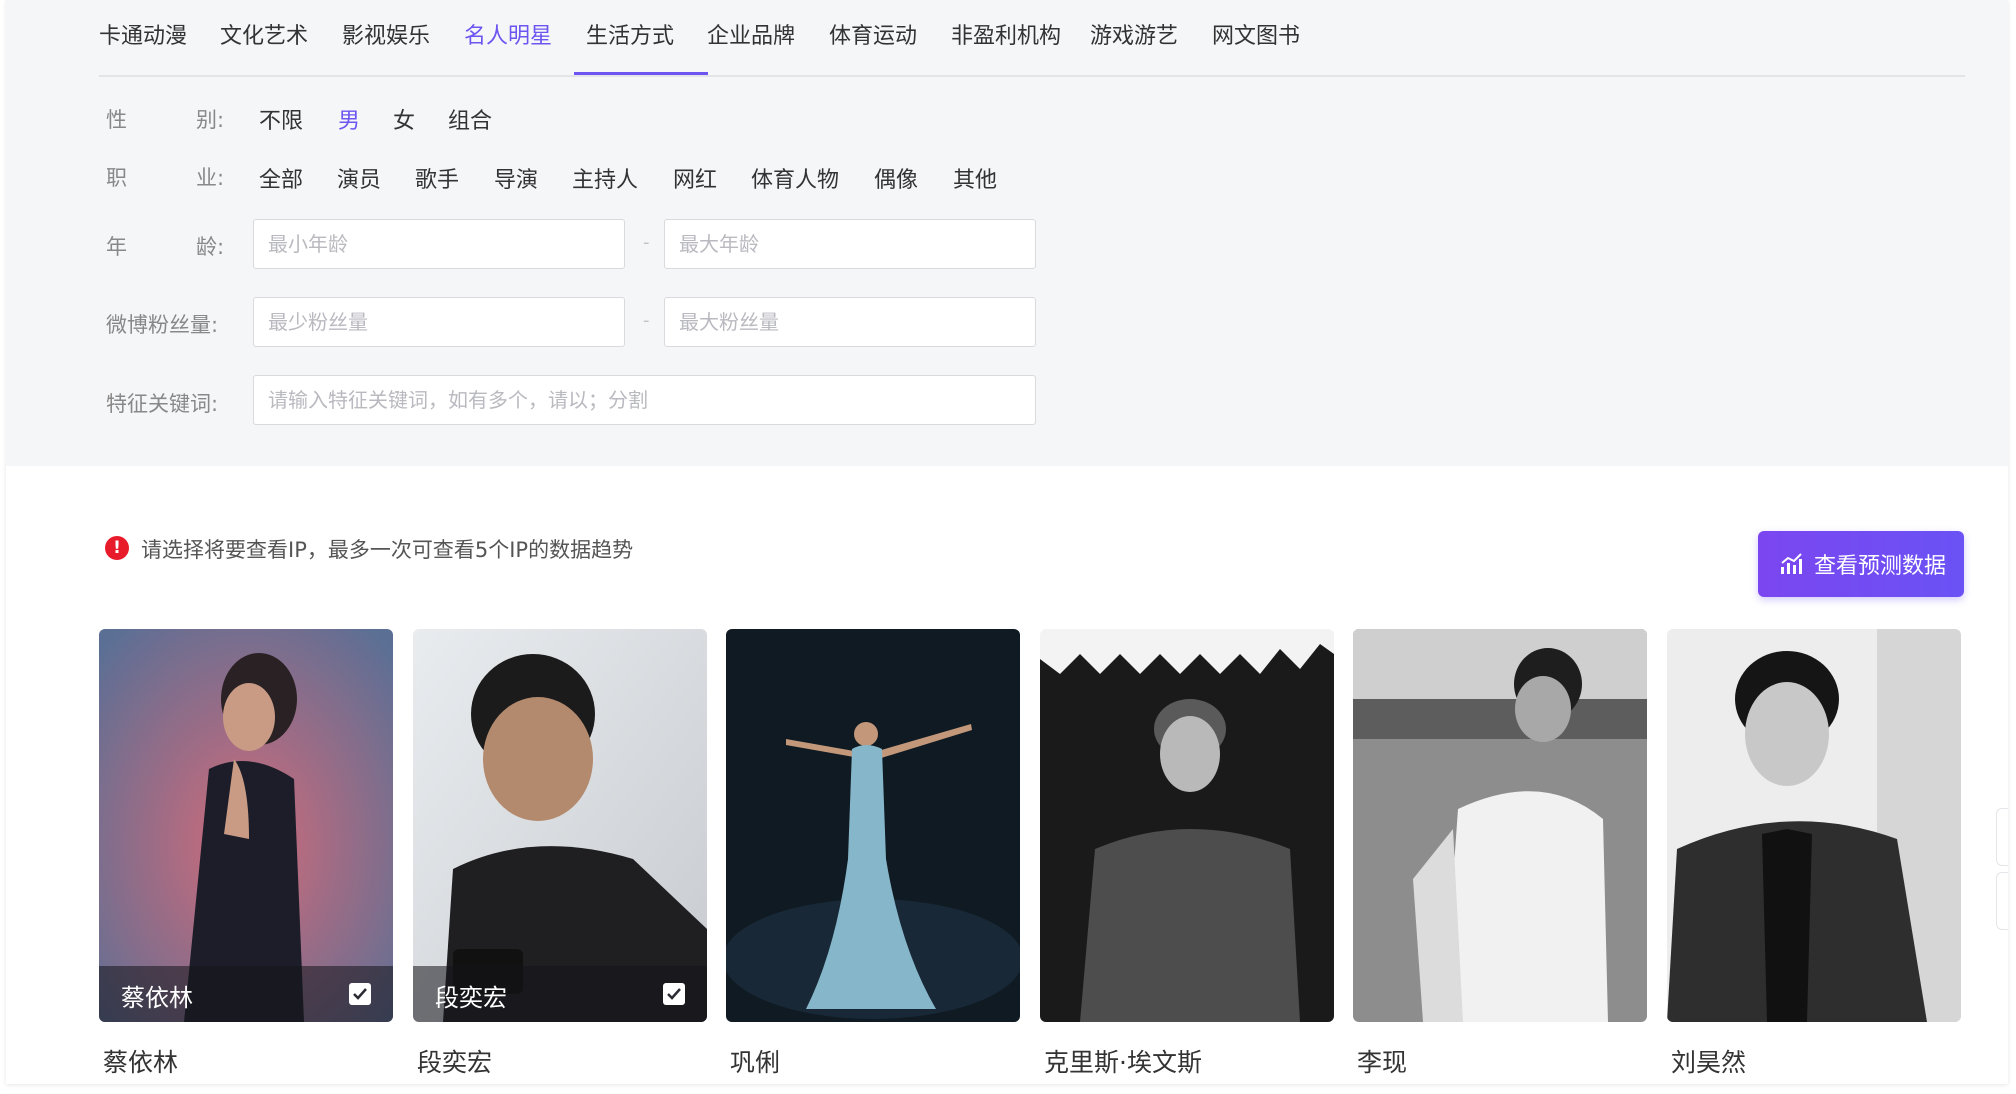 This screenshot has height=1094, width=2016. I want to click on celebrity-photo: 蔡依林, so click(246, 825).